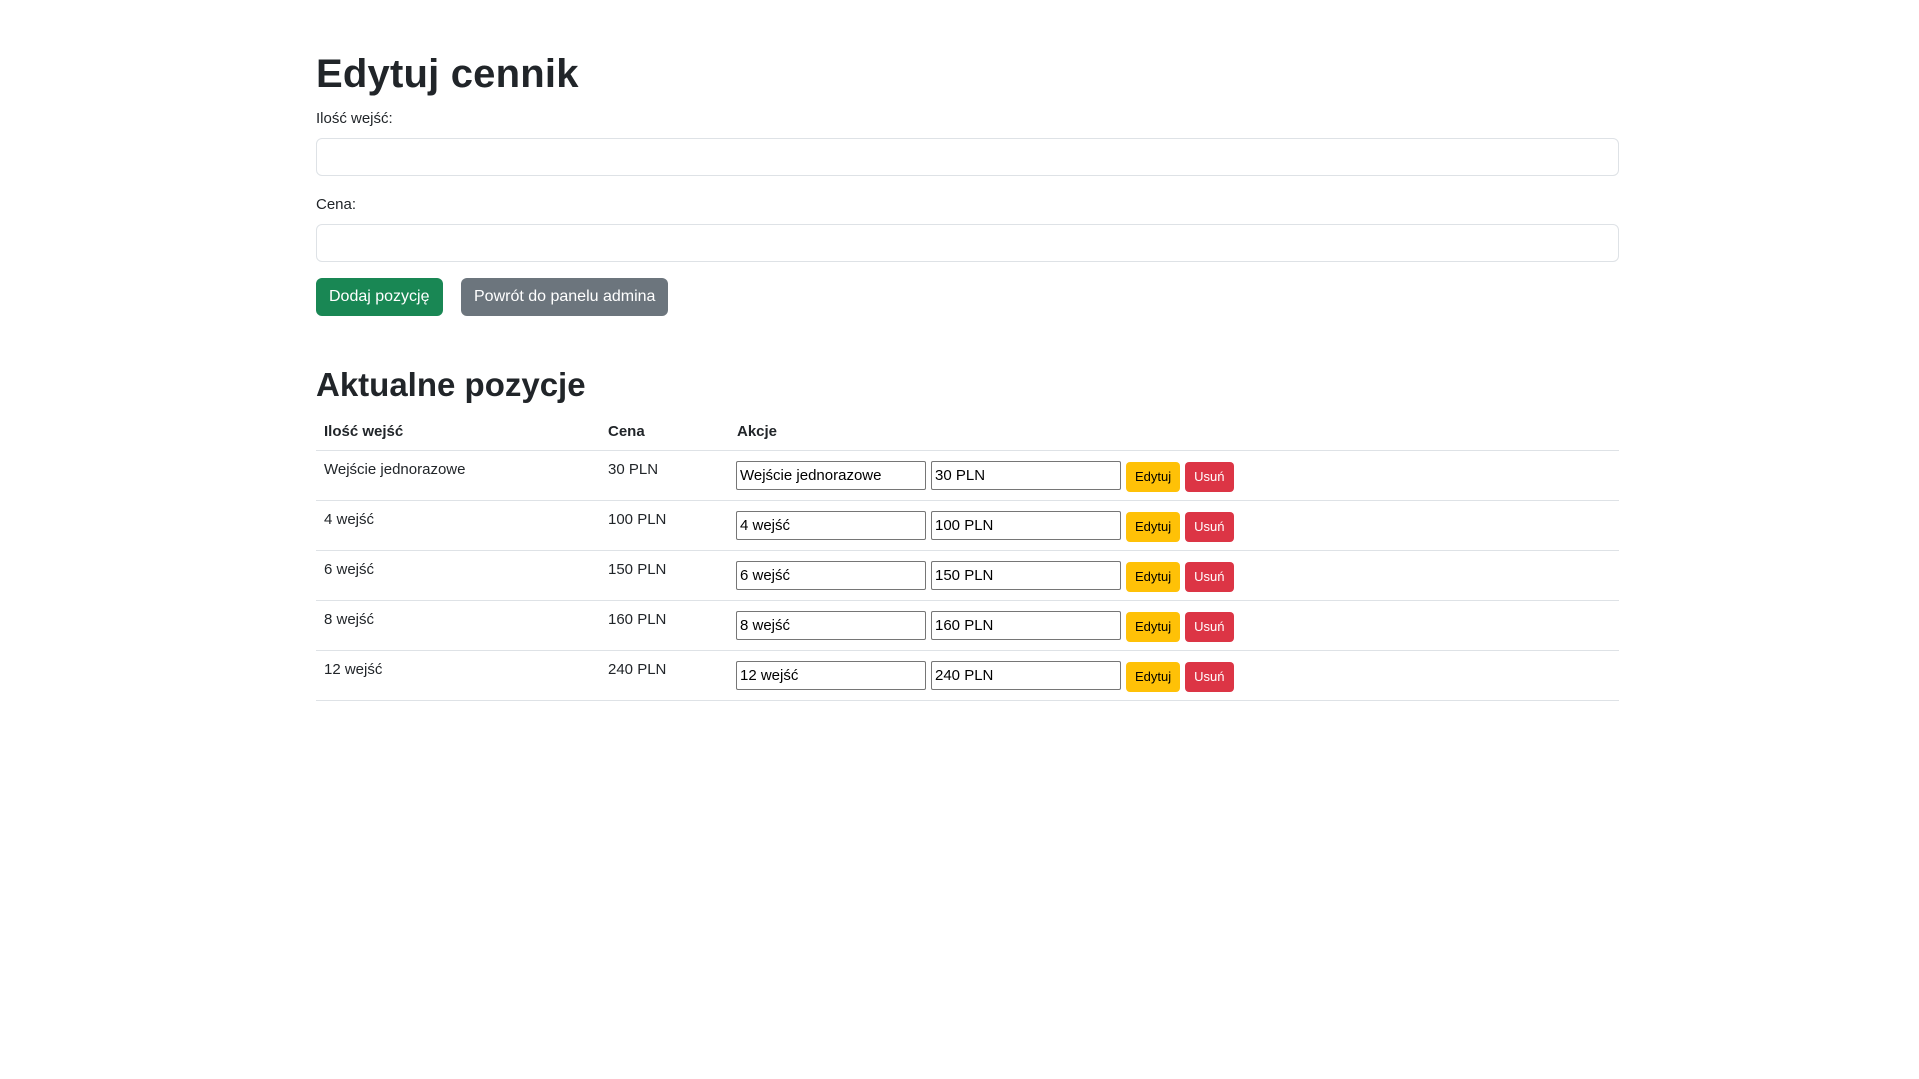 The width and height of the screenshot is (1919, 1079). I want to click on table-row: 8 wejść 160 PLN Edytuj Usuń, so click(967, 625).